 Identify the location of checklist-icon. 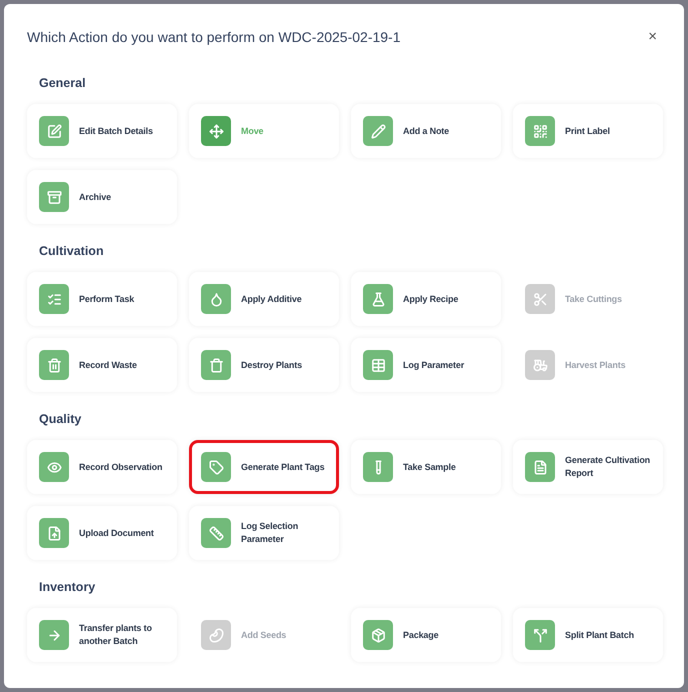
(54, 299).